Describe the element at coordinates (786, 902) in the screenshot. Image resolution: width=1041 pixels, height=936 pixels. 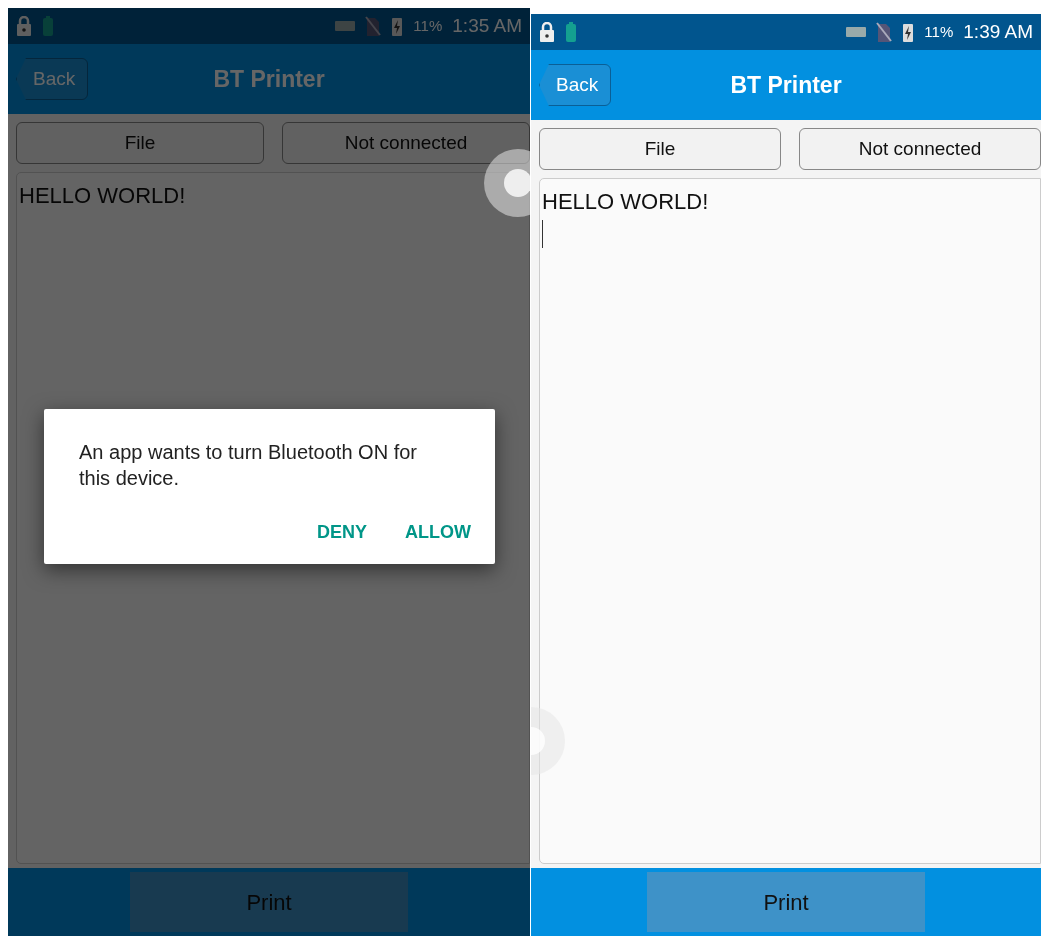
I see `print-button: Print` at that location.